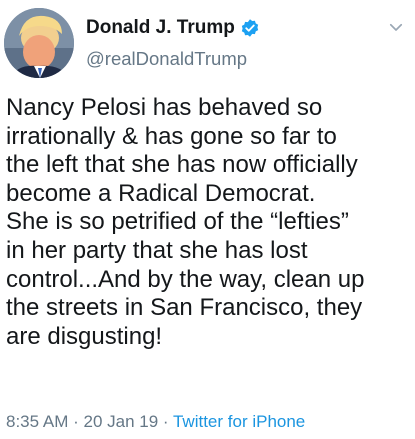 Image resolution: width=415 pixels, height=439 pixels. I want to click on avatar-image, so click(39, 43).